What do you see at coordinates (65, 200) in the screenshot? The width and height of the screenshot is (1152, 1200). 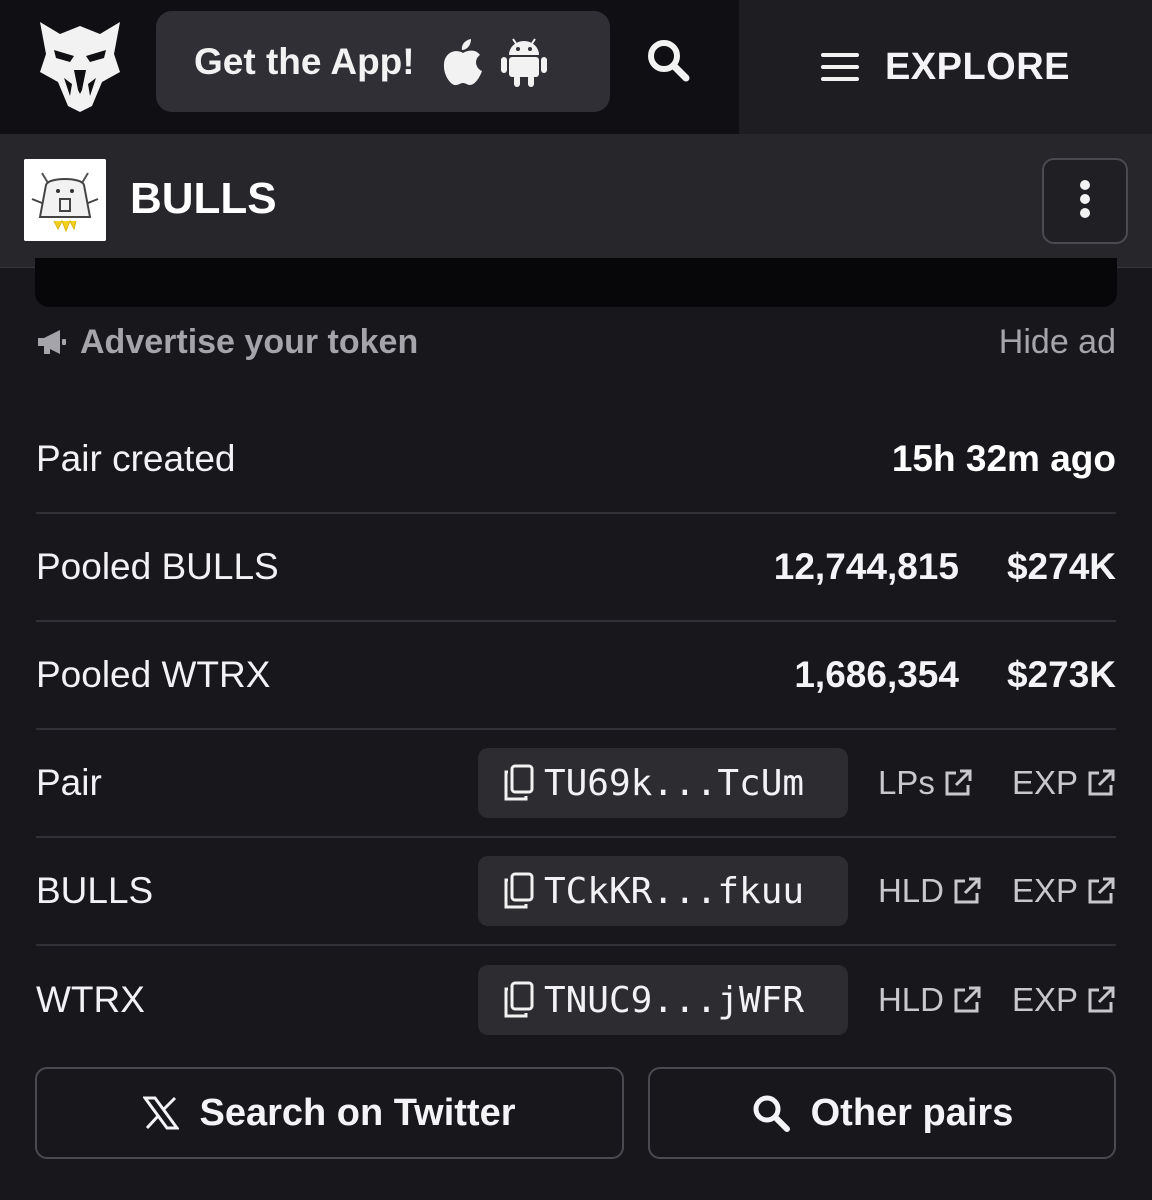 I see `token-avatar` at bounding box center [65, 200].